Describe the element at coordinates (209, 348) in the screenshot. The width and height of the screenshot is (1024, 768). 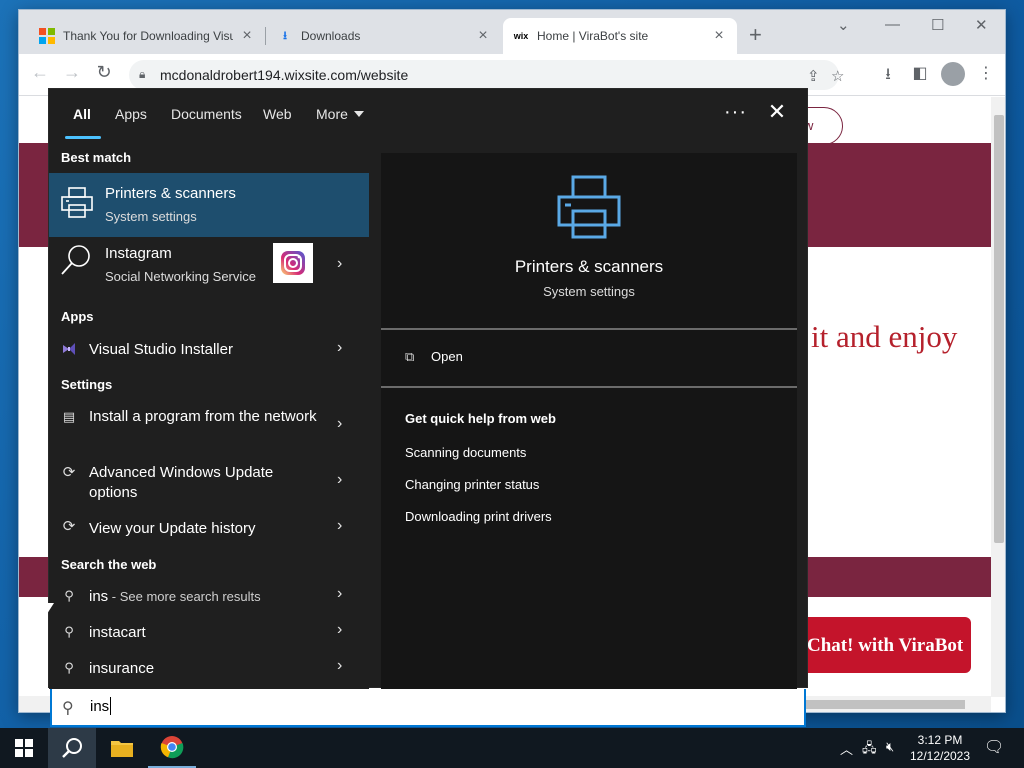
I see `result-visual-studio-installer: Visual Studio Installer ›` at that location.